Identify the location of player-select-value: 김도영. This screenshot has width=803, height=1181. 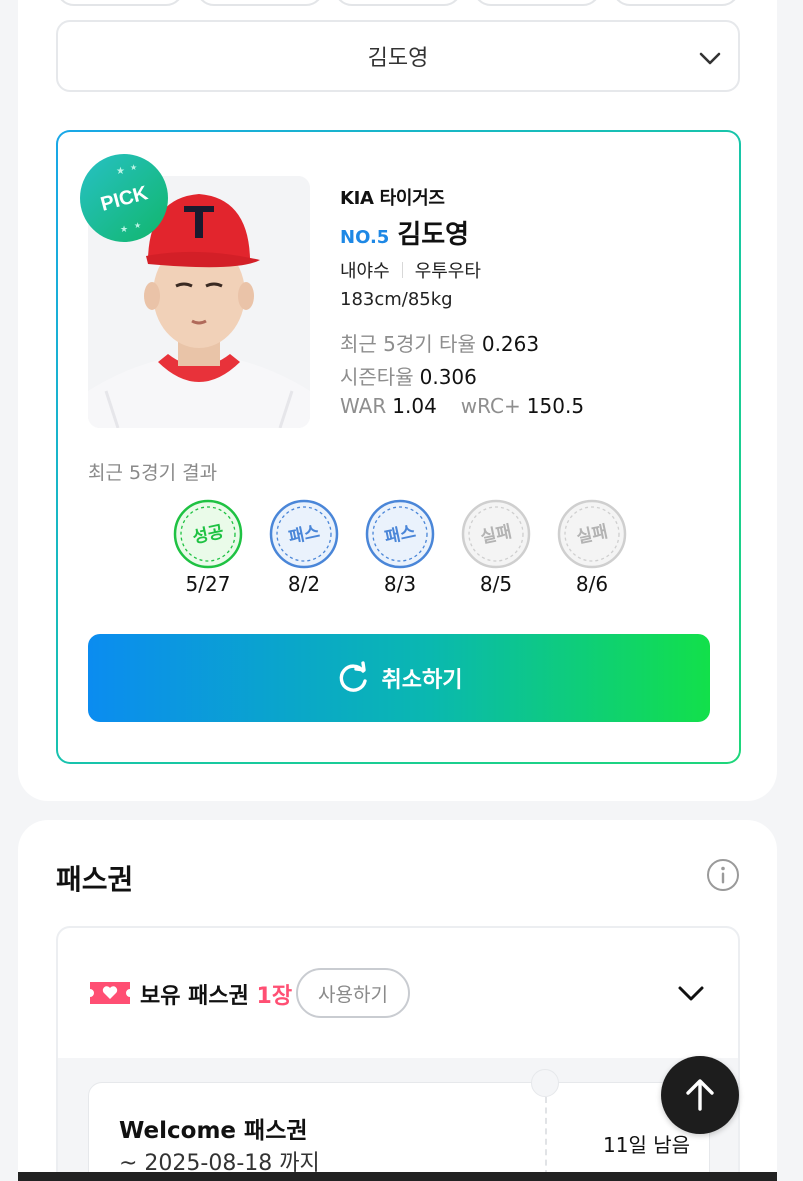
(398, 58).